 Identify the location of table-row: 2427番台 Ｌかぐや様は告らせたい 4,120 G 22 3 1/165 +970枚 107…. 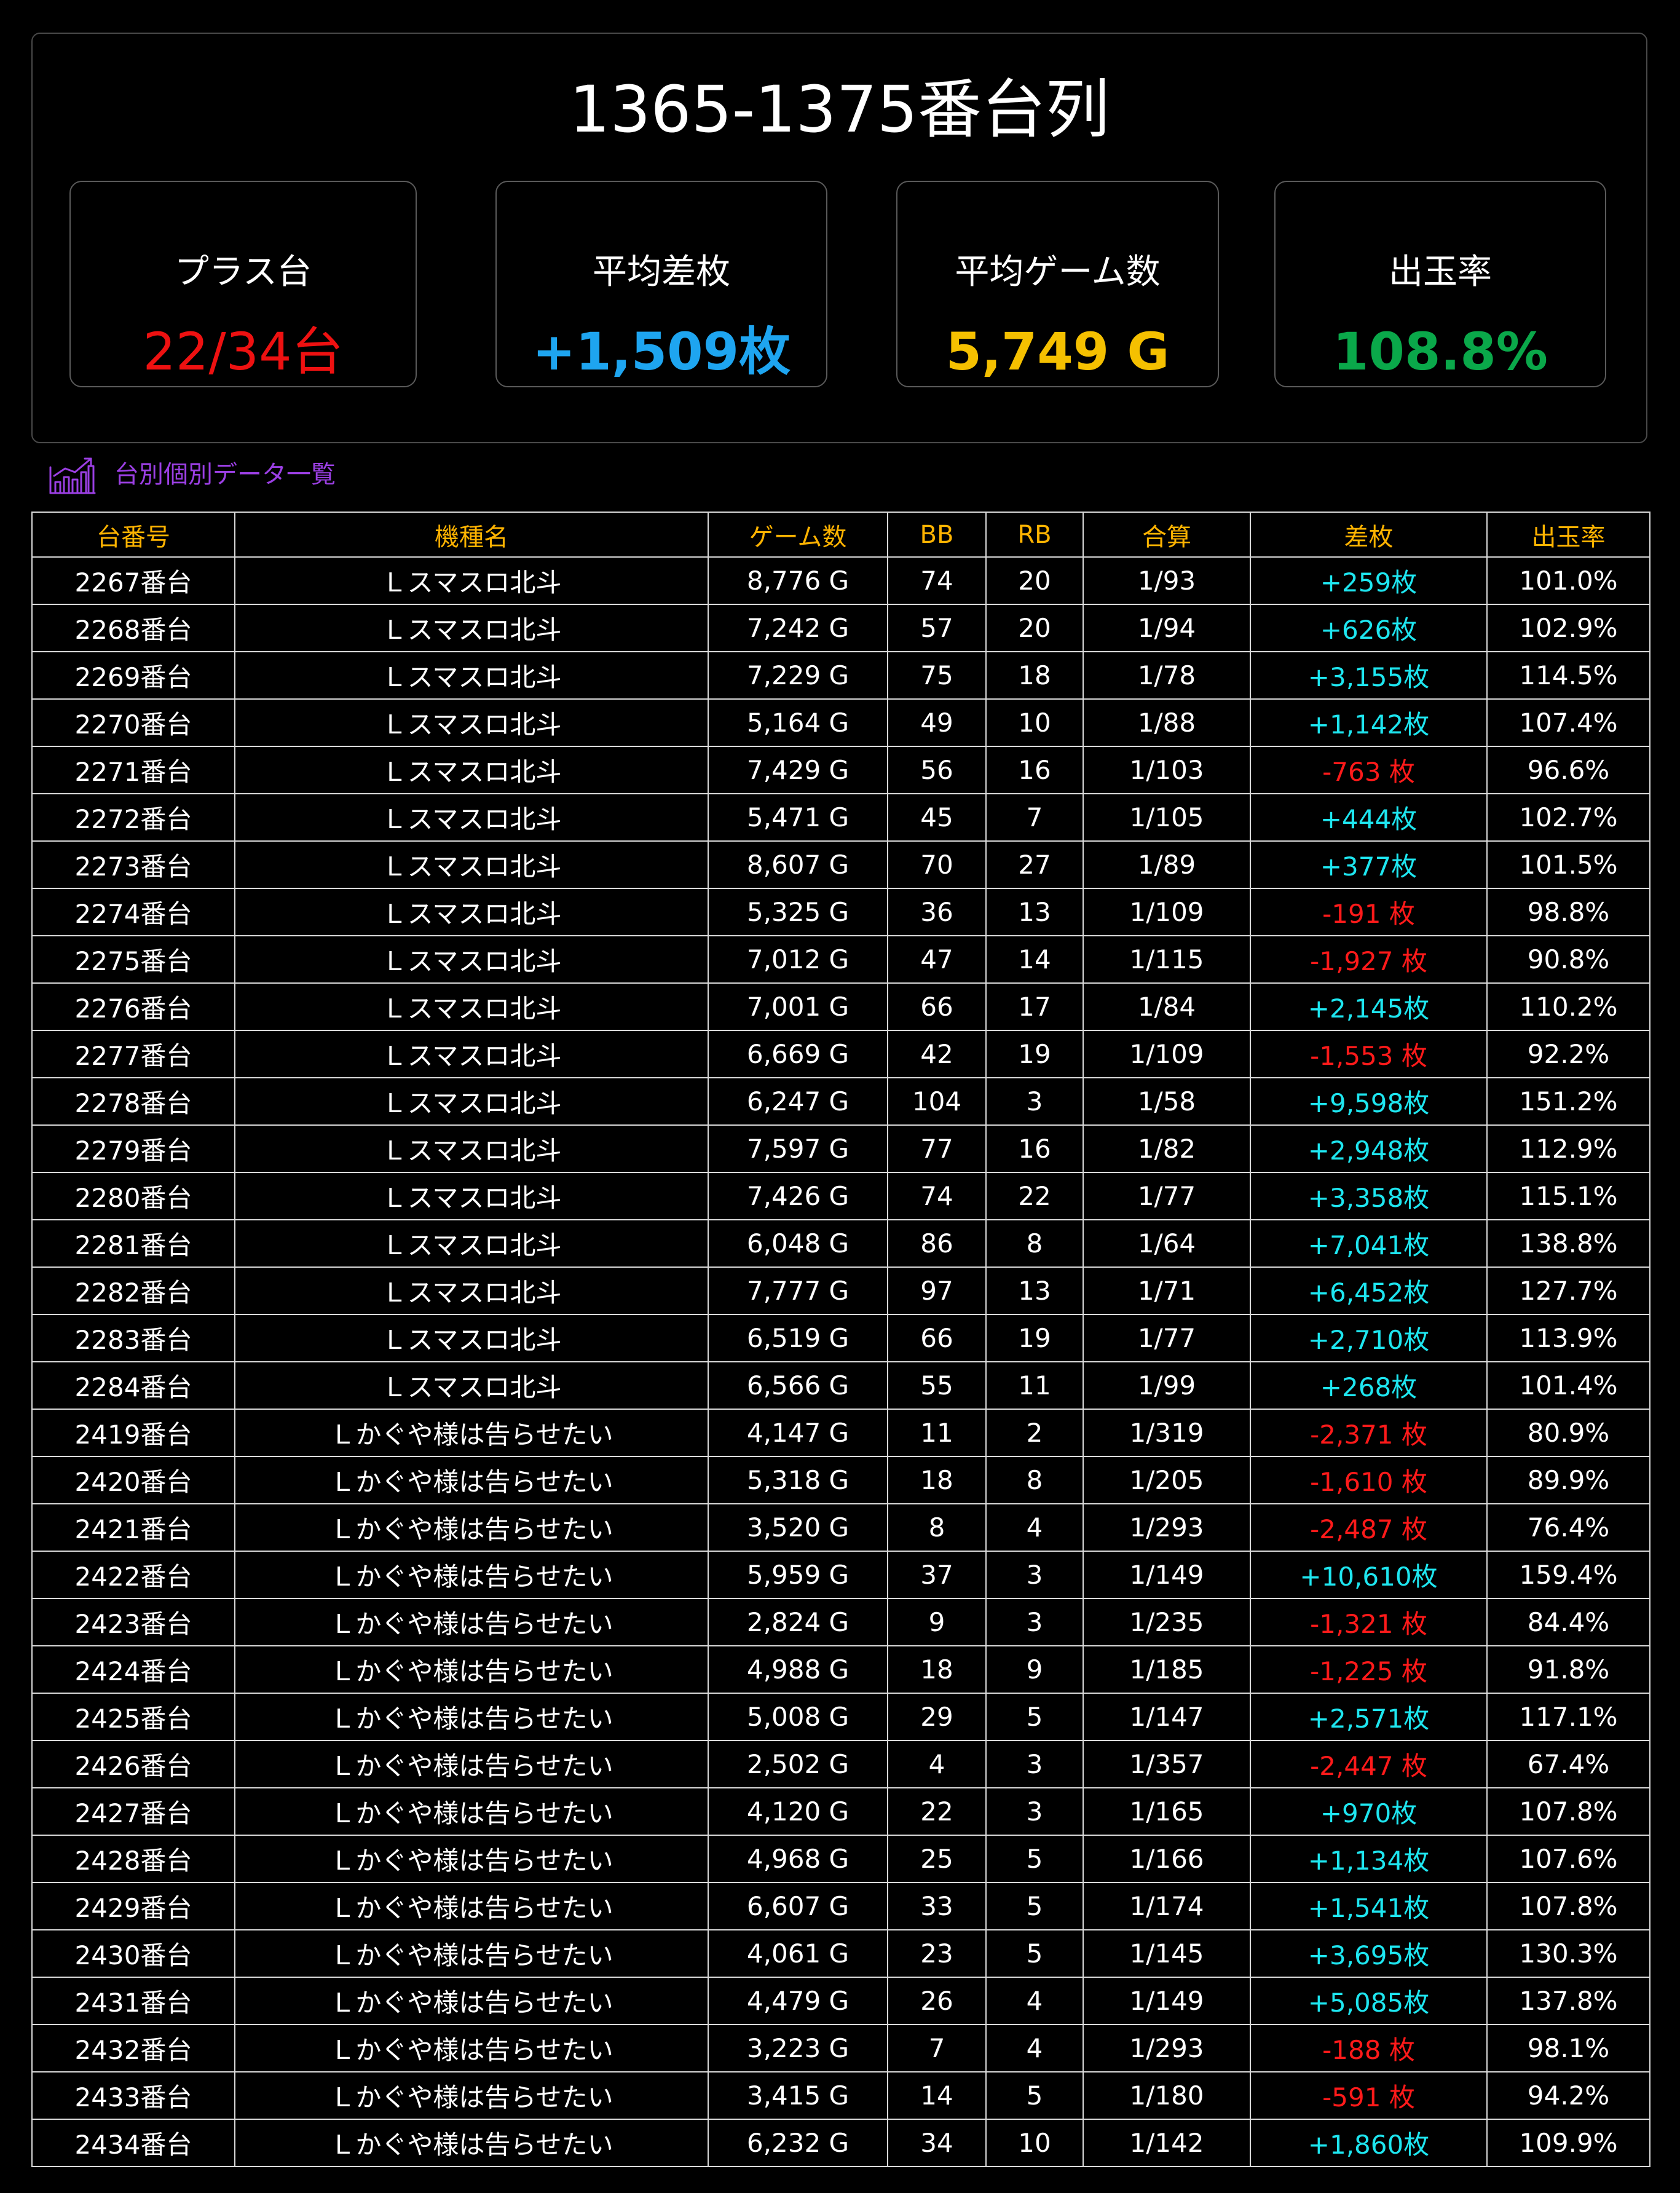
(840, 1811).